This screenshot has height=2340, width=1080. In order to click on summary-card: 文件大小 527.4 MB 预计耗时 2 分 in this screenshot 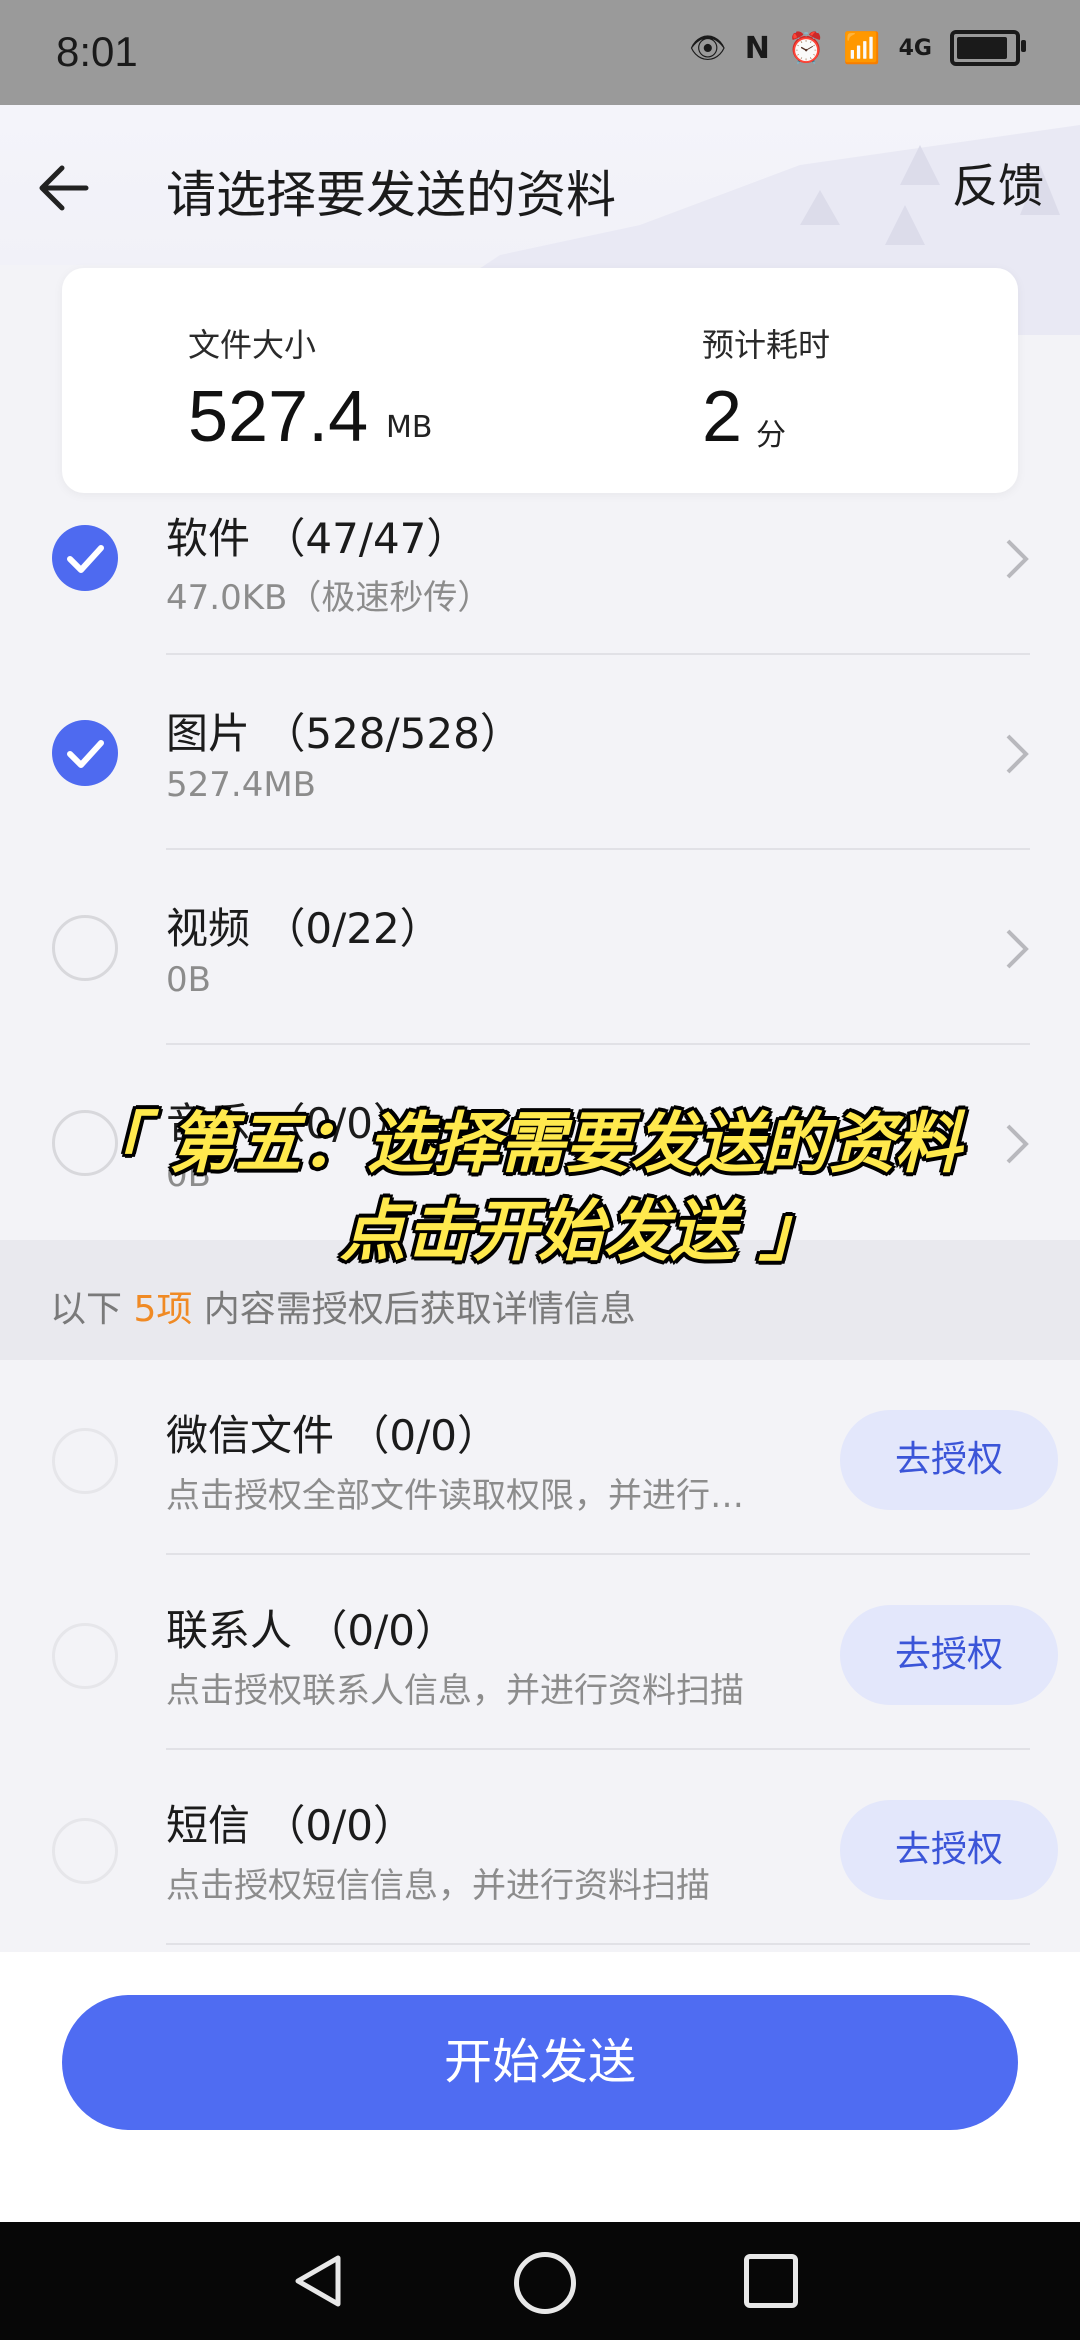, I will do `click(540, 380)`.